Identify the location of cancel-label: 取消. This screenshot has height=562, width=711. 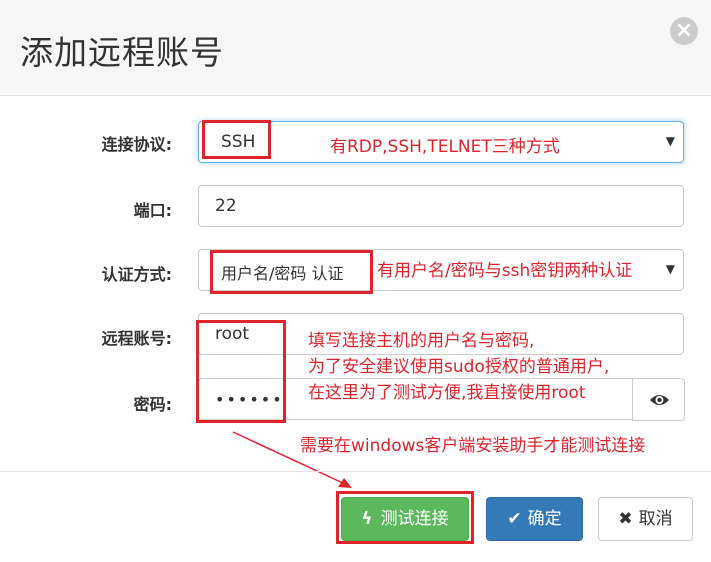
(655, 519).